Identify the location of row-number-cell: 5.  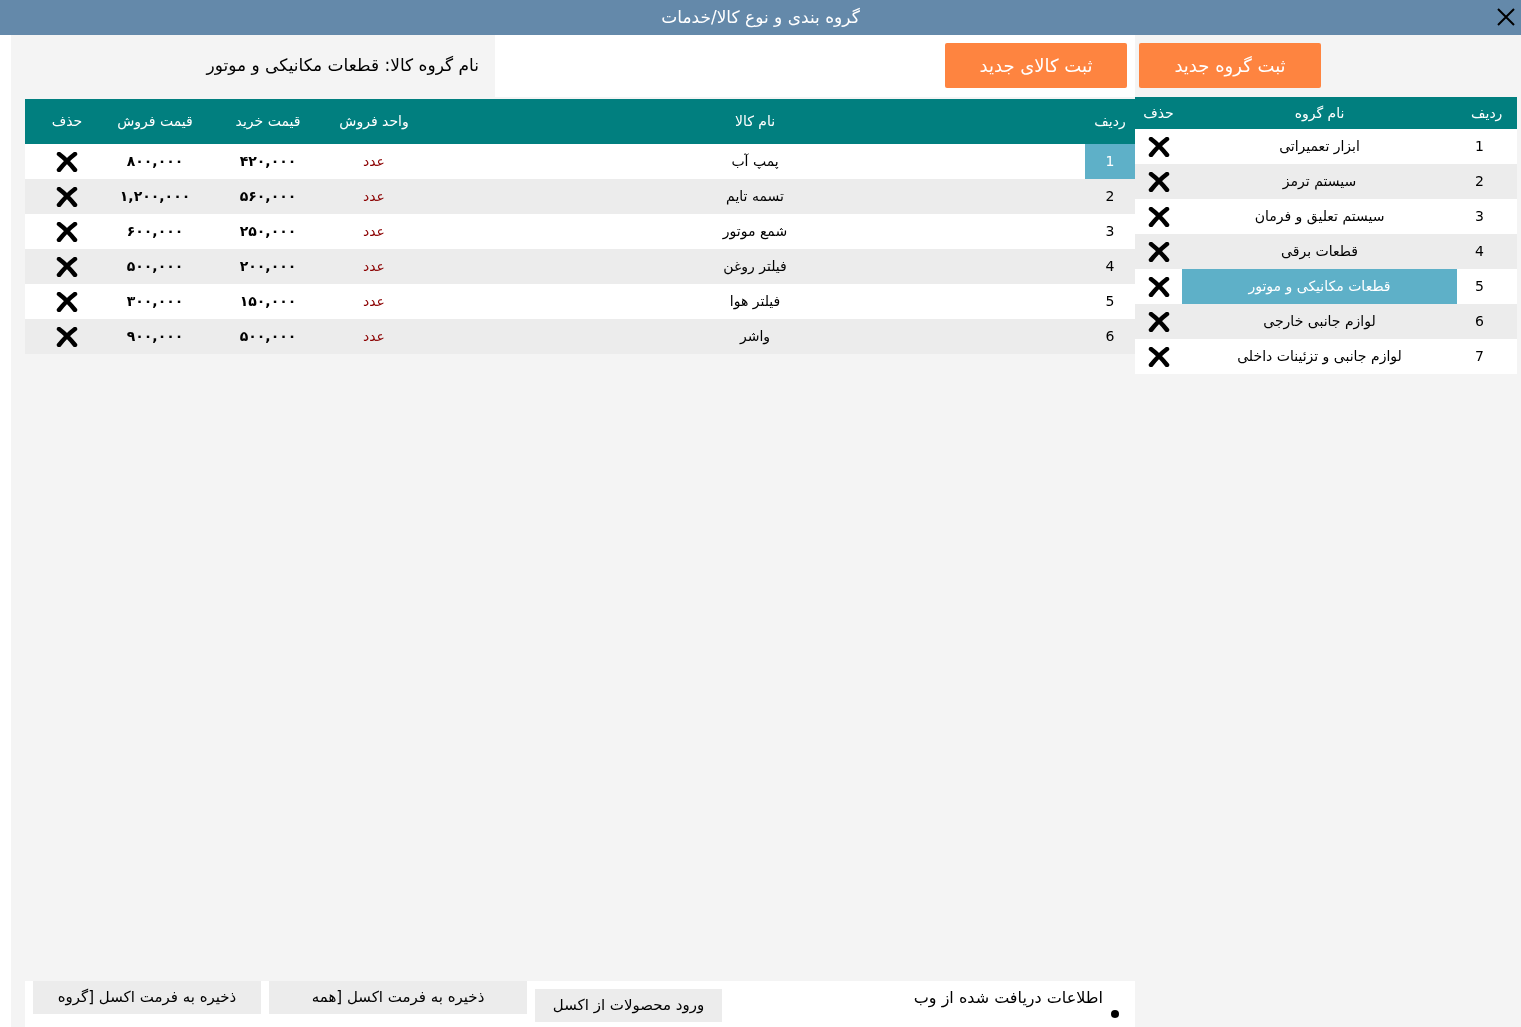
(1110, 301).